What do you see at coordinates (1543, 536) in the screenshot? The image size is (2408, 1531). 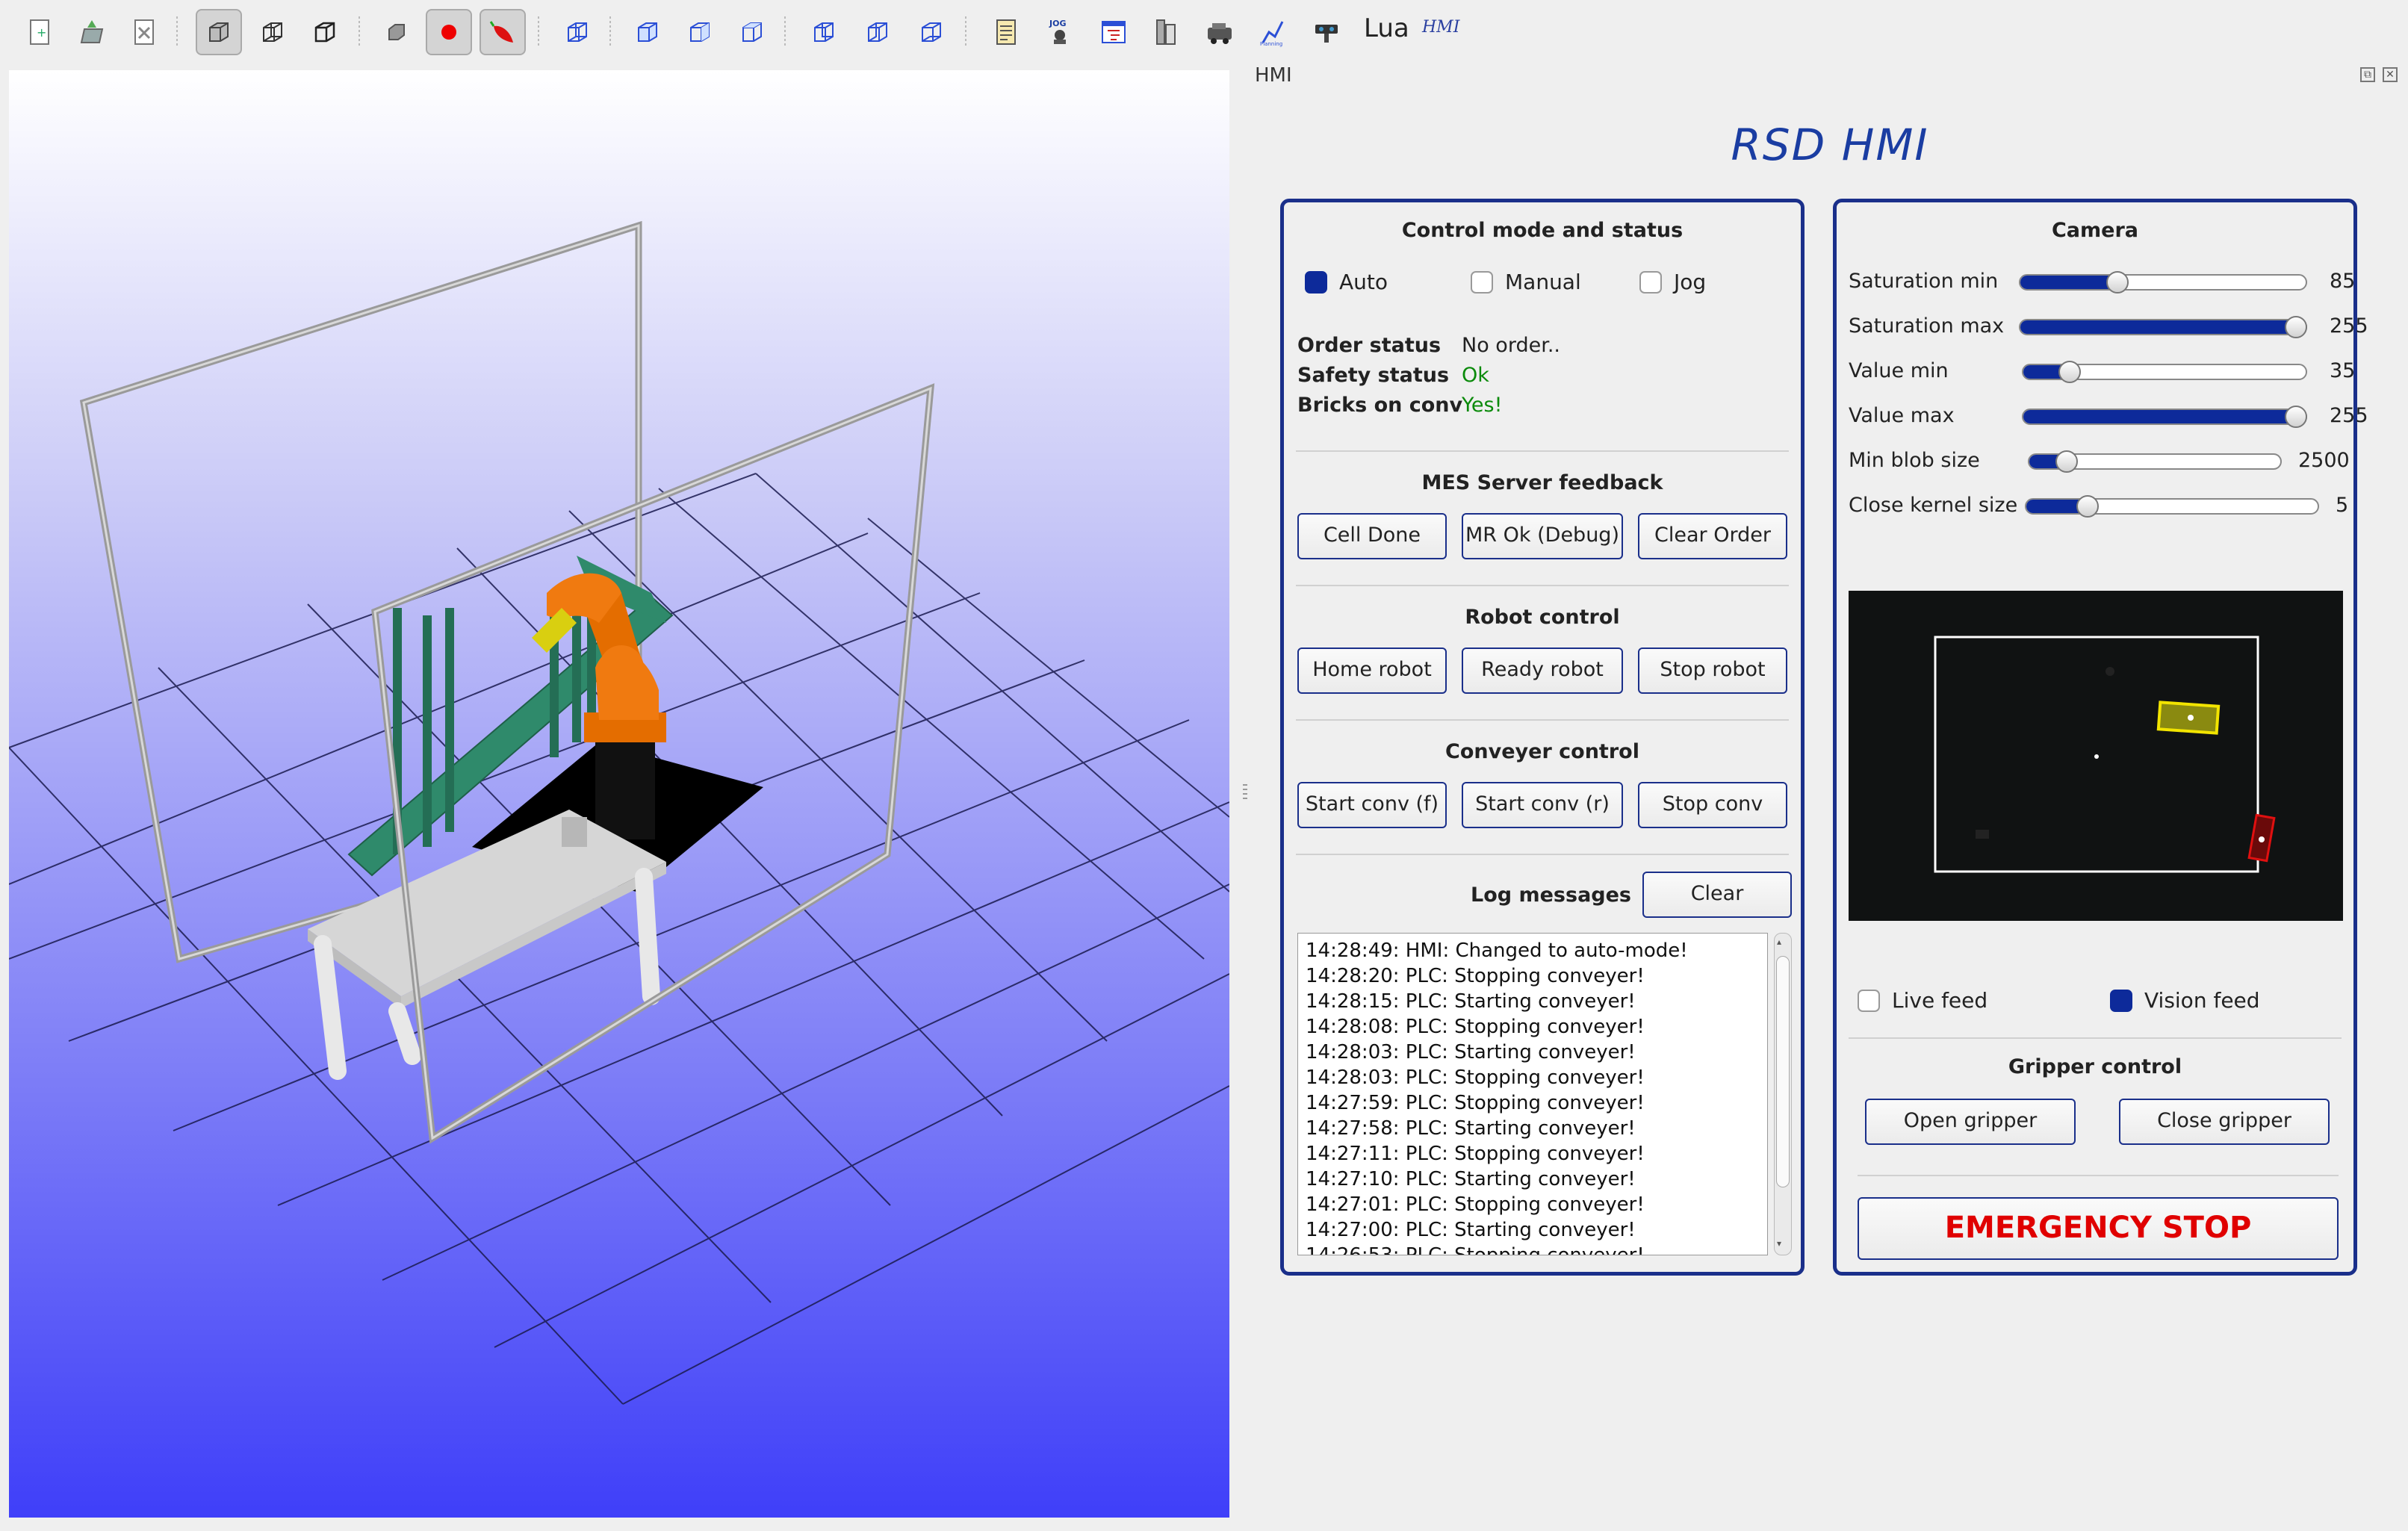 I see `mr-ok-debug-button: MR Ok (Debug)` at bounding box center [1543, 536].